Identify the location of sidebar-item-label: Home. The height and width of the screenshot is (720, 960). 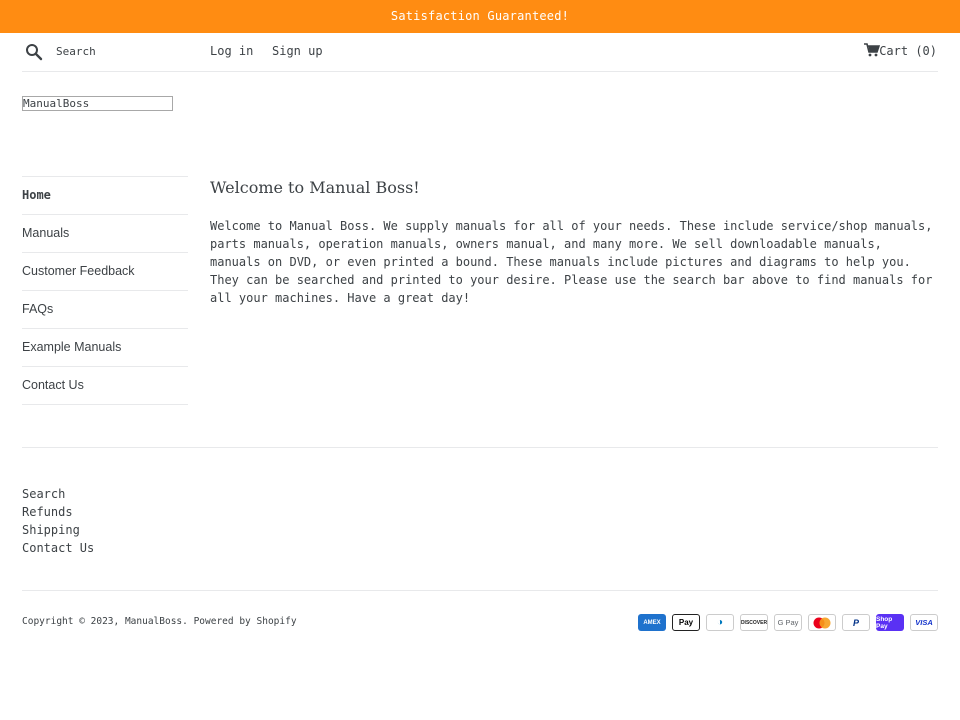
(36, 195).